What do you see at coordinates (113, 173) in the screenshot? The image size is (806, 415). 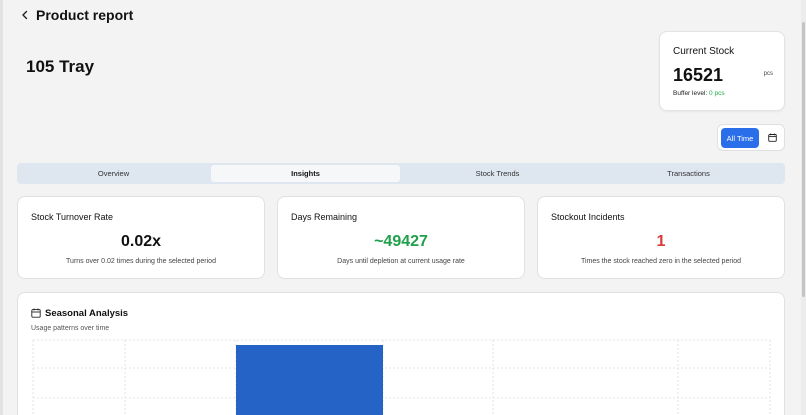 I see `tab-overview: Overview` at bounding box center [113, 173].